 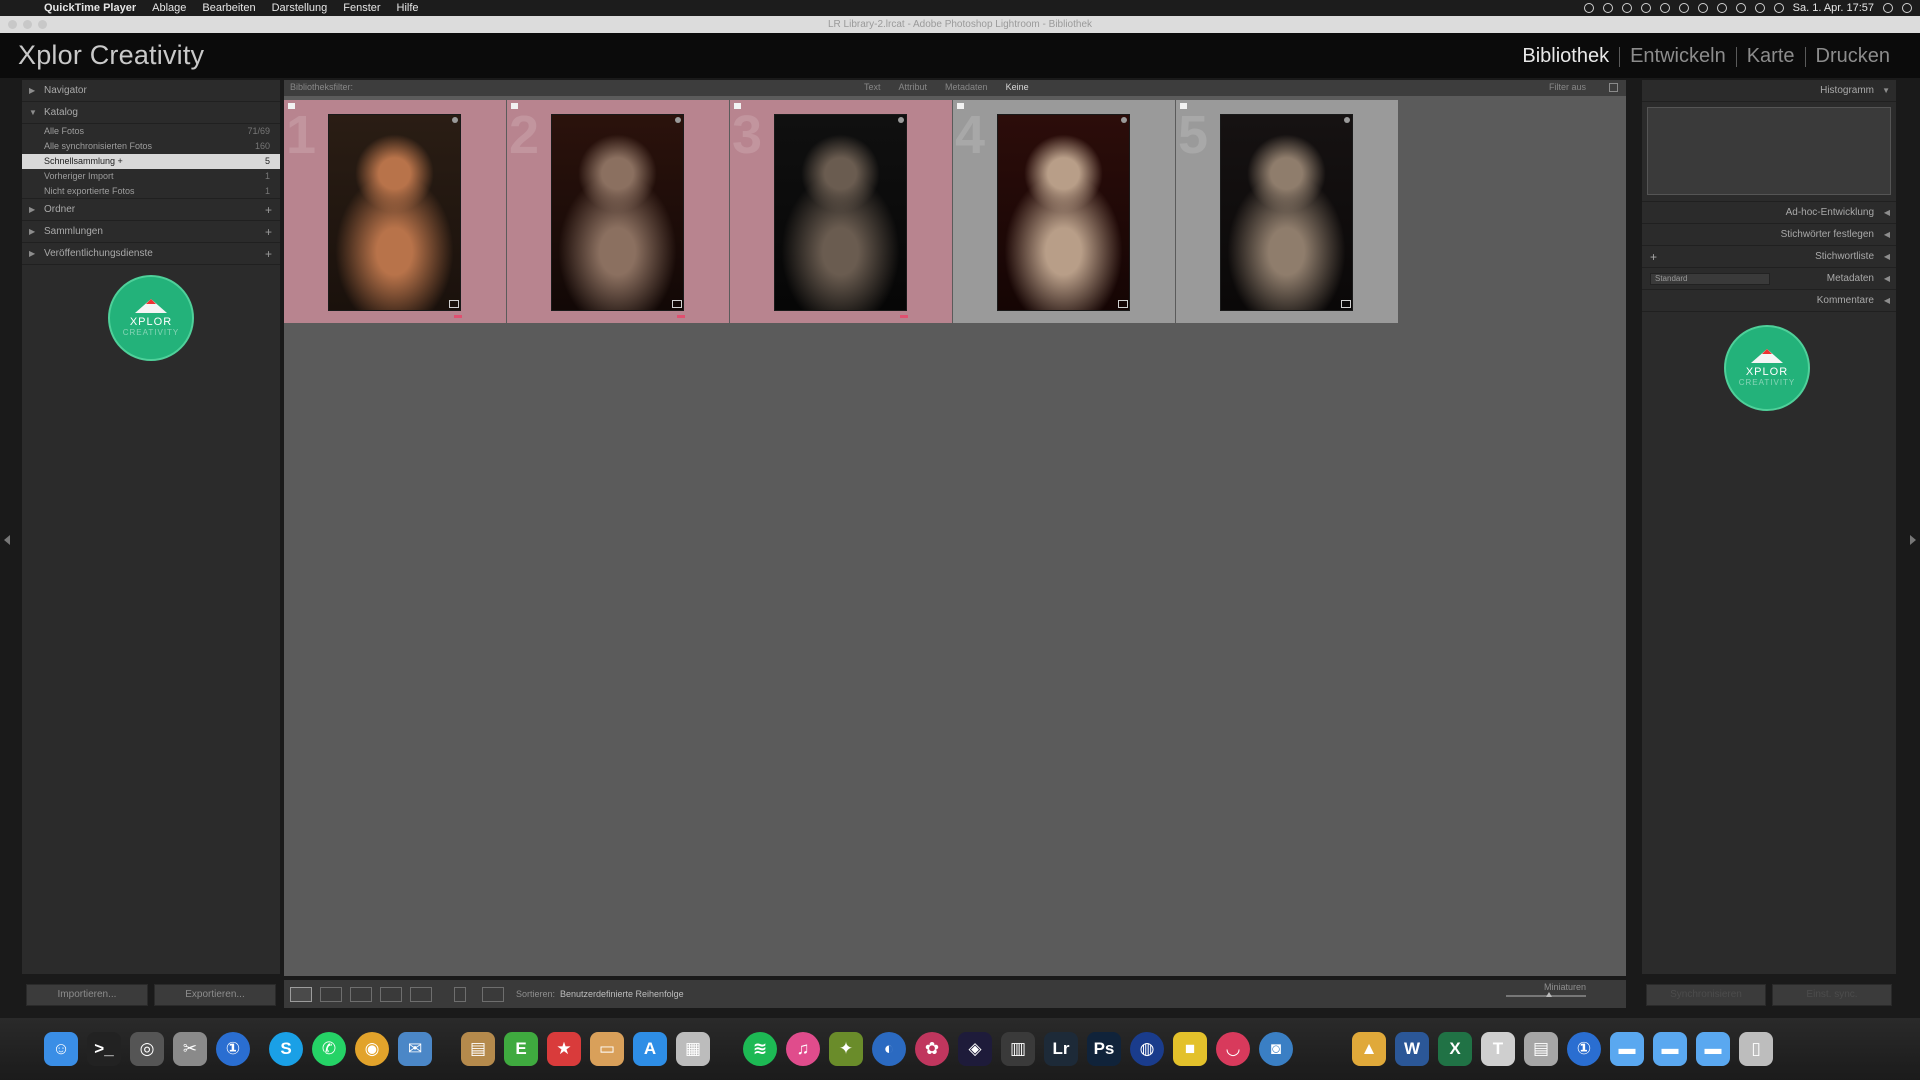 What do you see at coordinates (7, 540) in the screenshot?
I see `left-panel-toggle-icon` at bounding box center [7, 540].